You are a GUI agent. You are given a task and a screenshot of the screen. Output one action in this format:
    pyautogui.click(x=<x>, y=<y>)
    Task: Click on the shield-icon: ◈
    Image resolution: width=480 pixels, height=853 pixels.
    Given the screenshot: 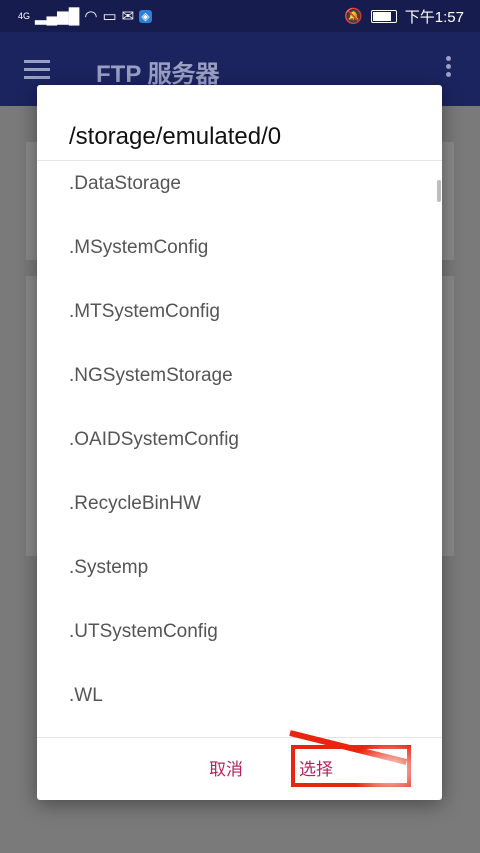 What is the action you would take?
    pyautogui.click(x=145, y=16)
    